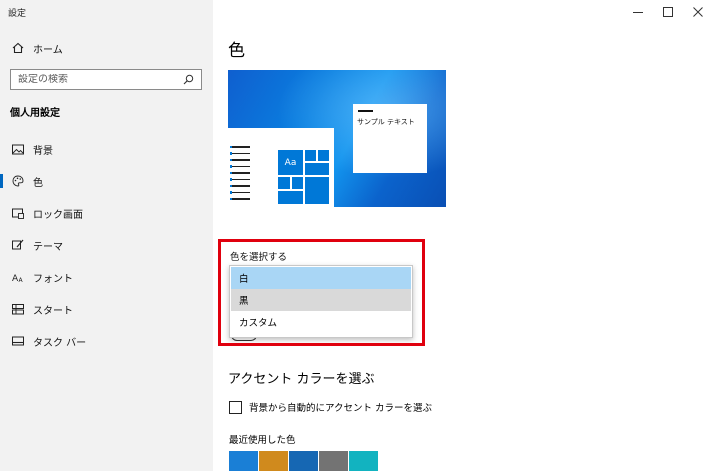 The image size is (715, 471). I want to click on sidebar-item-label: テーマ, so click(48, 247).